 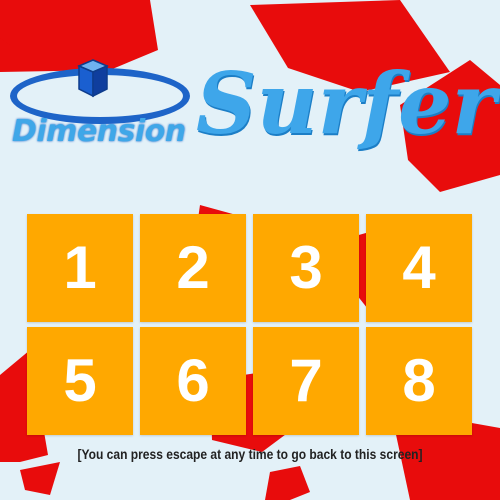 I want to click on level-number: 8, so click(x=419, y=380).